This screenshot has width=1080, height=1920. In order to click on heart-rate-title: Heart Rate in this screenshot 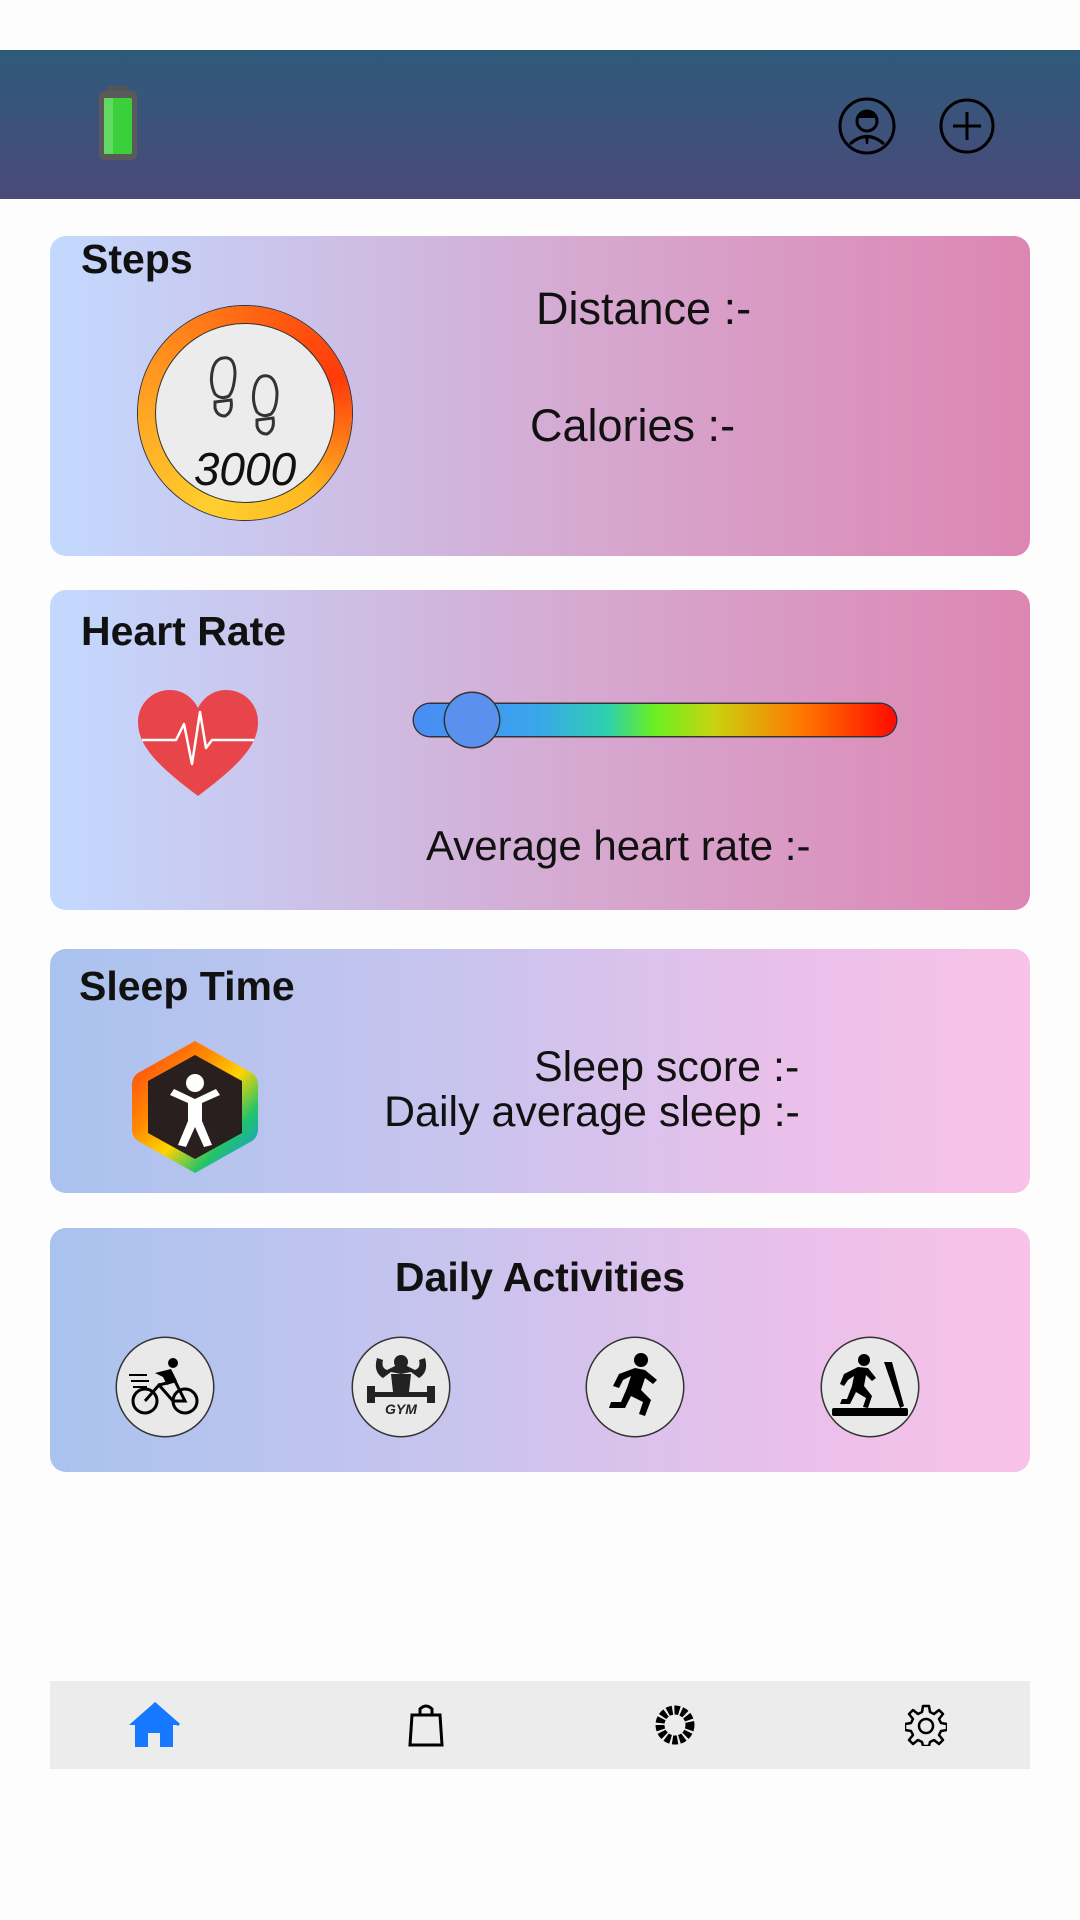, I will do `click(184, 631)`.